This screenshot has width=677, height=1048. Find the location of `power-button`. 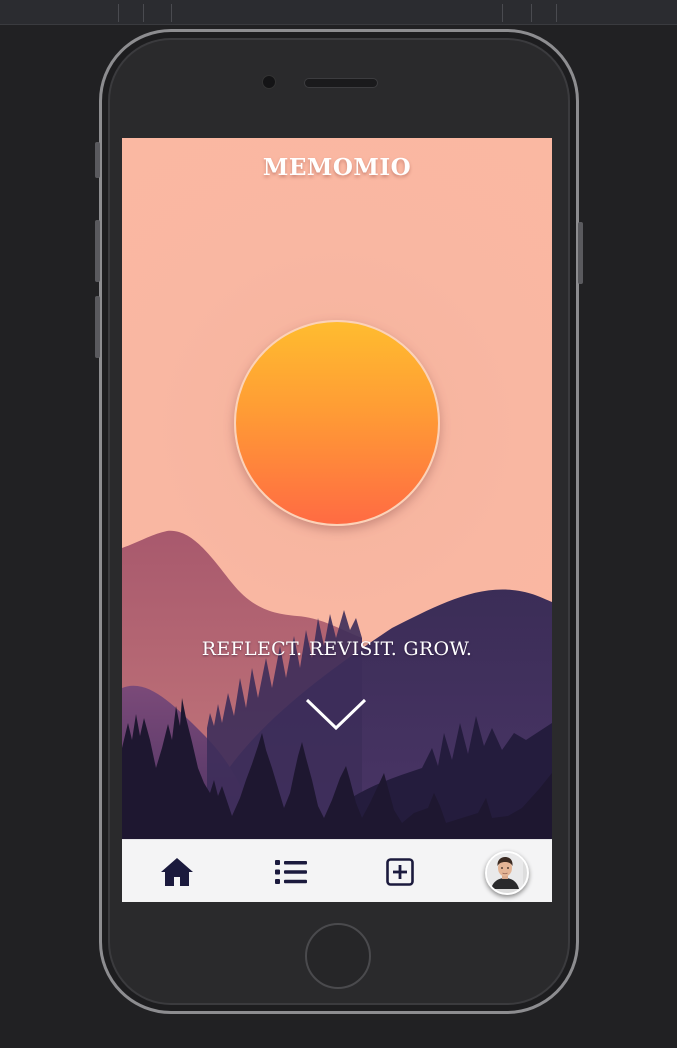

power-button is located at coordinates (580, 253).